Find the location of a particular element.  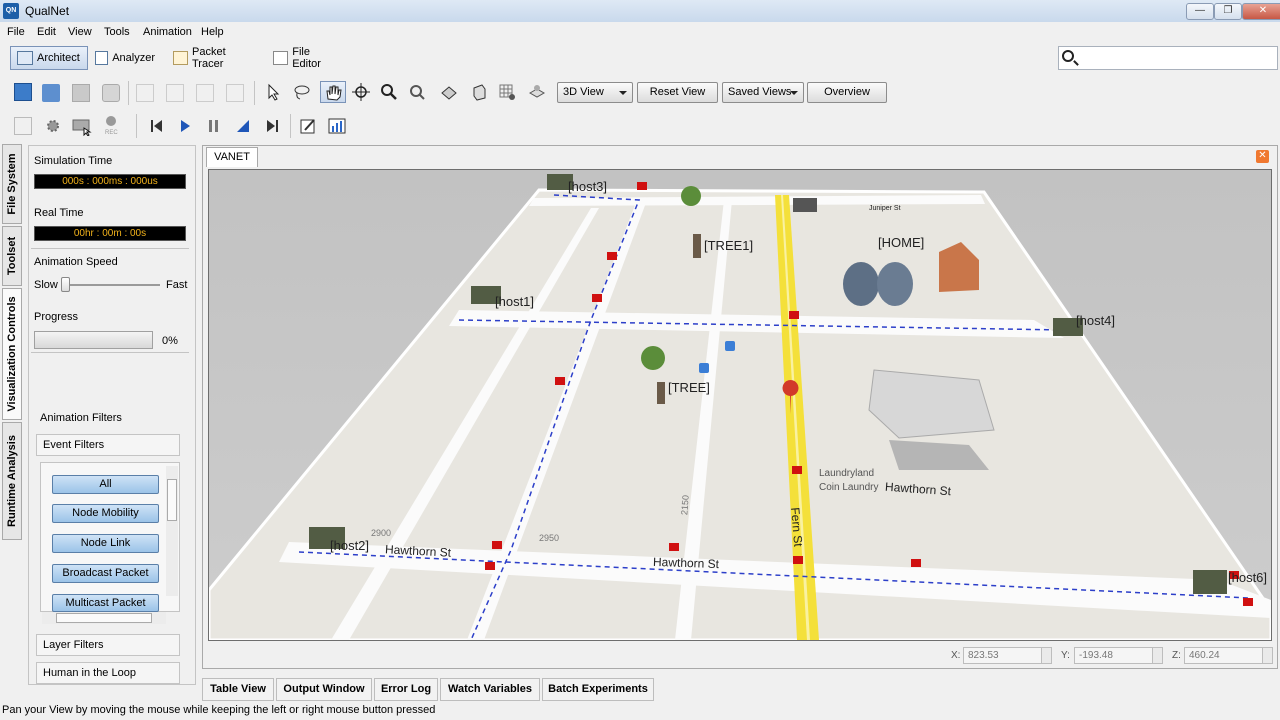

maximize-button: ❐ is located at coordinates (1228, 11).